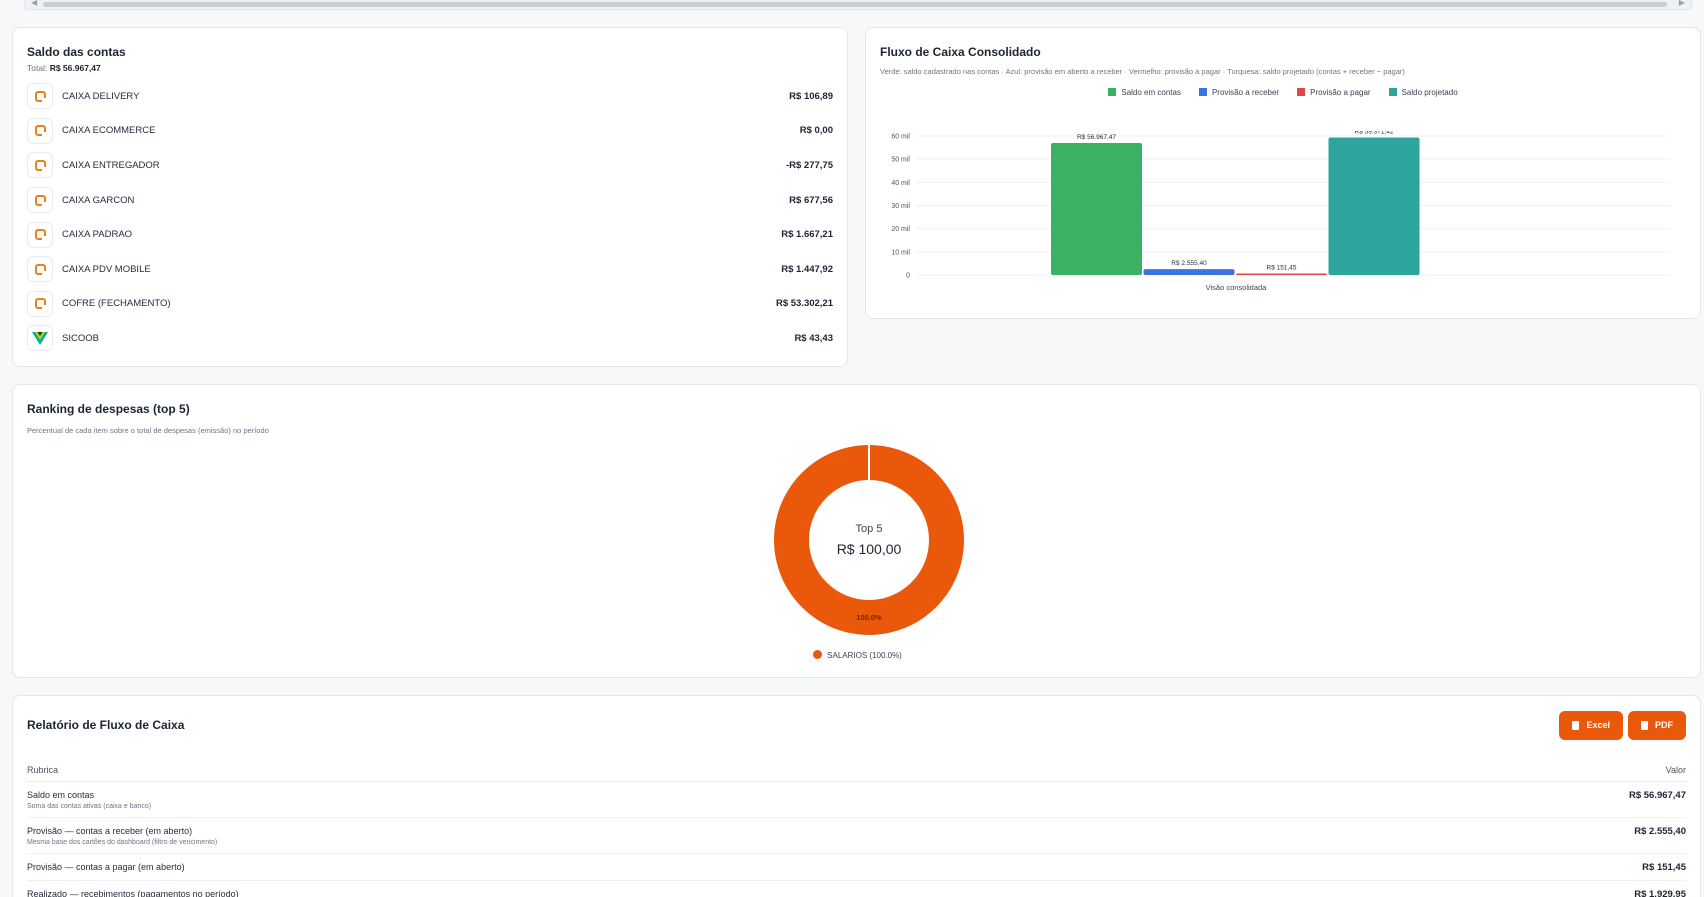 This screenshot has width=1704, height=897. Describe the element at coordinates (106, 725) in the screenshot. I see `report-title: Relatório de Fluxo de Caixa` at that location.